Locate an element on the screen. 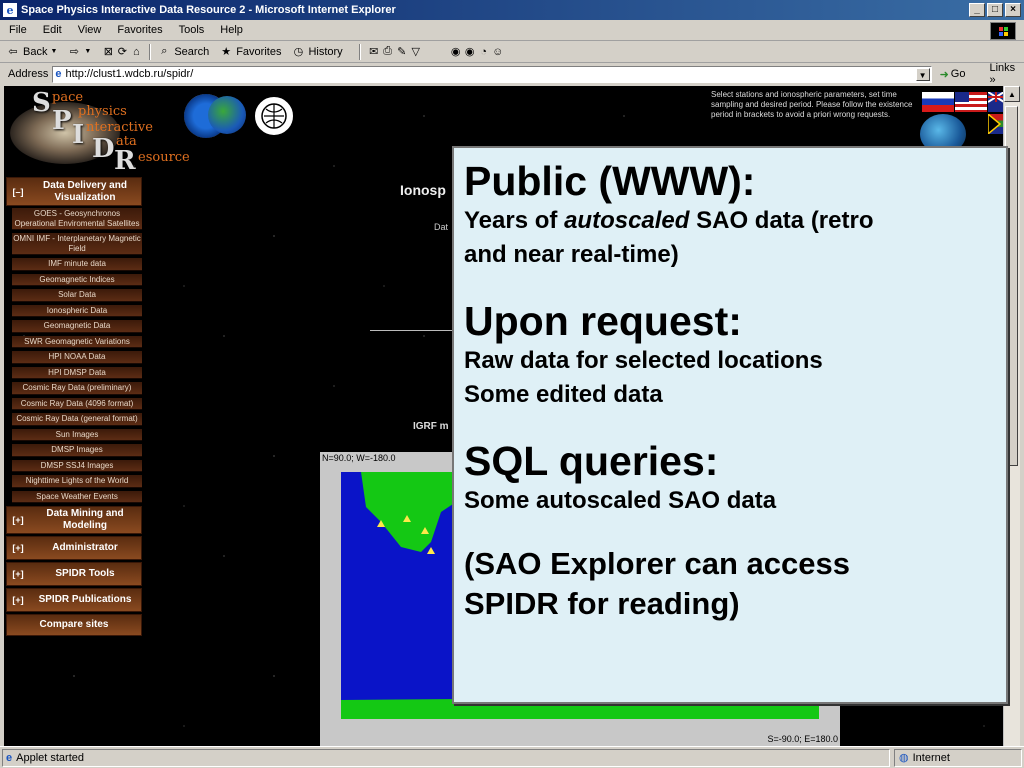  sidebar-item-solar-data: Solar Data is located at coordinates (77, 295).